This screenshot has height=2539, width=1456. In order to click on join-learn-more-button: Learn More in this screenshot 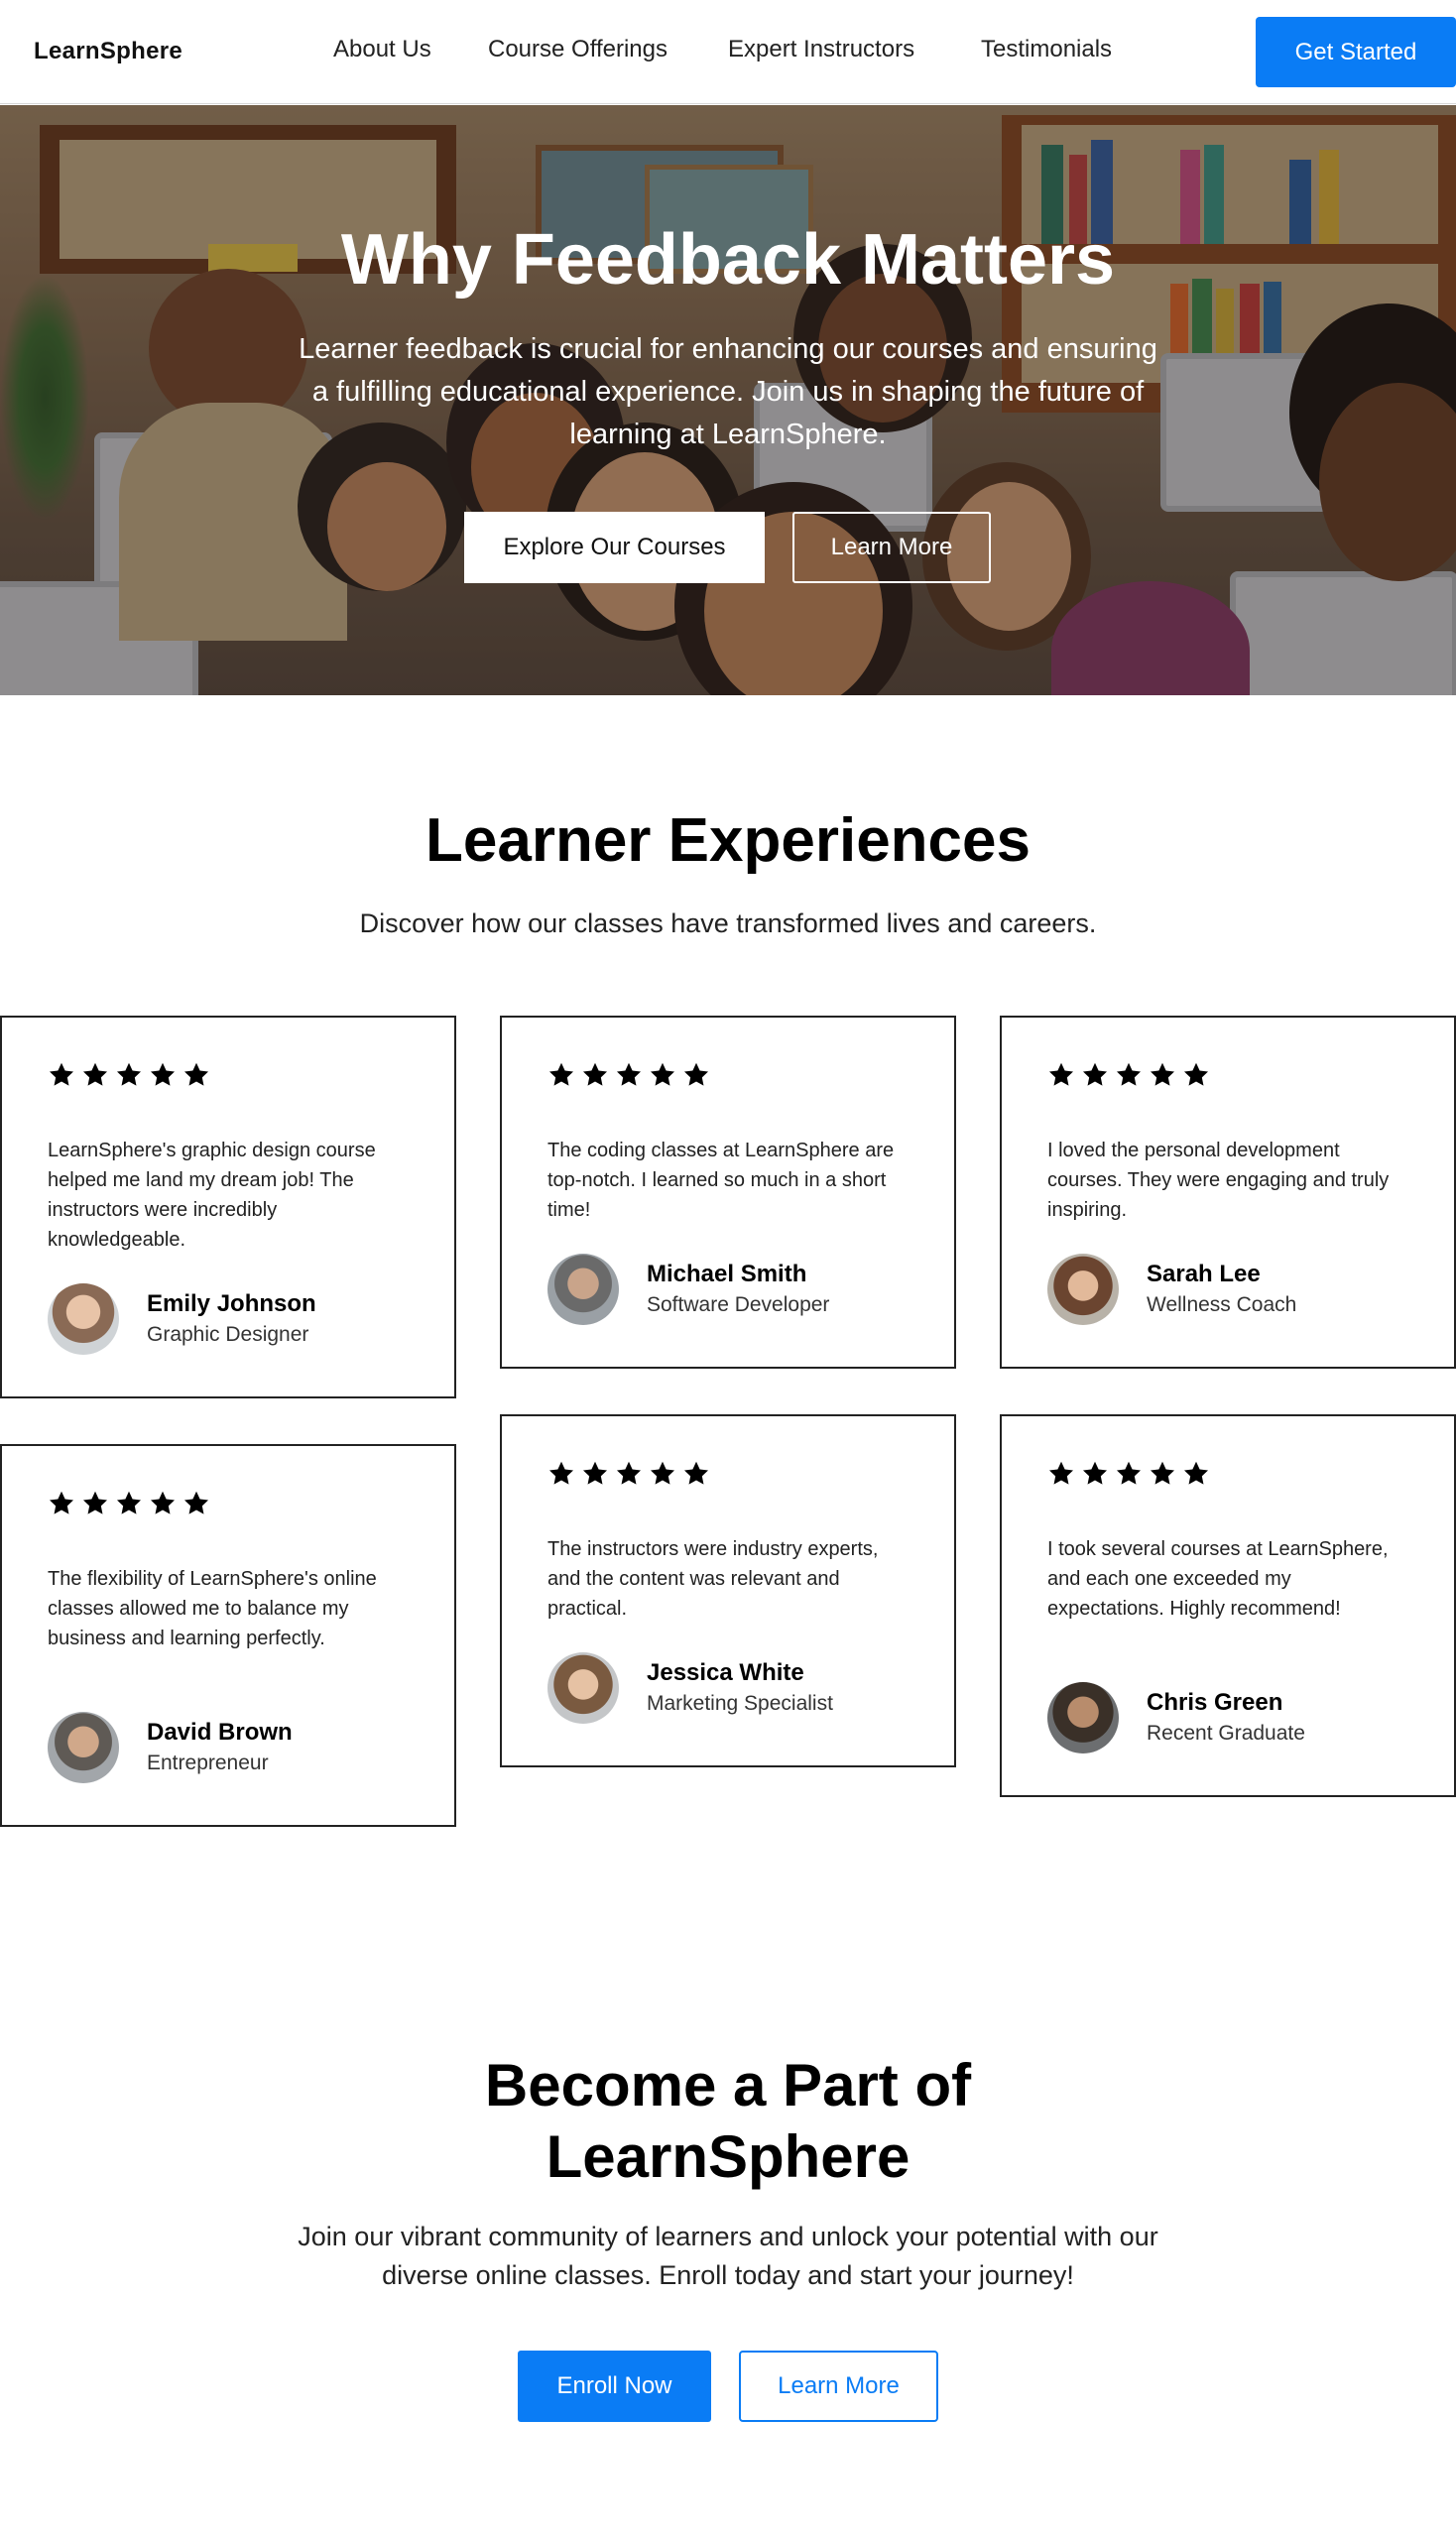, I will do `click(838, 2386)`.